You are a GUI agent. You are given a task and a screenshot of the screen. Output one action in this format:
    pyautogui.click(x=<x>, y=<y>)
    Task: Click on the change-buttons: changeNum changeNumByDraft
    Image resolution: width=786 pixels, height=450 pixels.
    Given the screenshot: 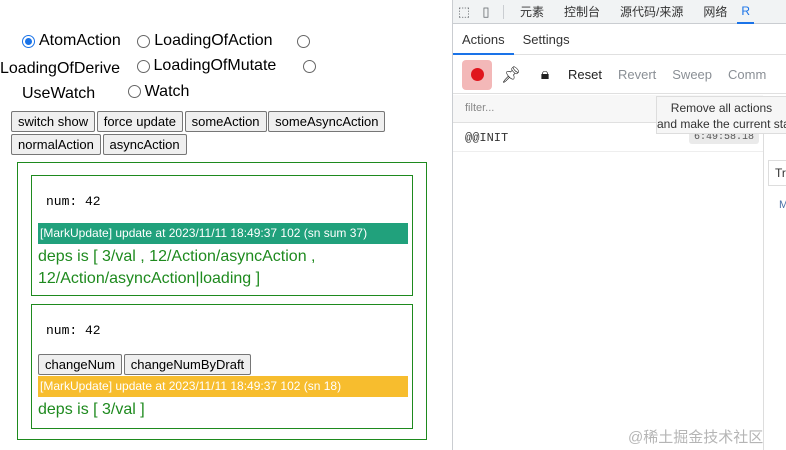 What is the action you would take?
    pyautogui.click(x=145, y=364)
    